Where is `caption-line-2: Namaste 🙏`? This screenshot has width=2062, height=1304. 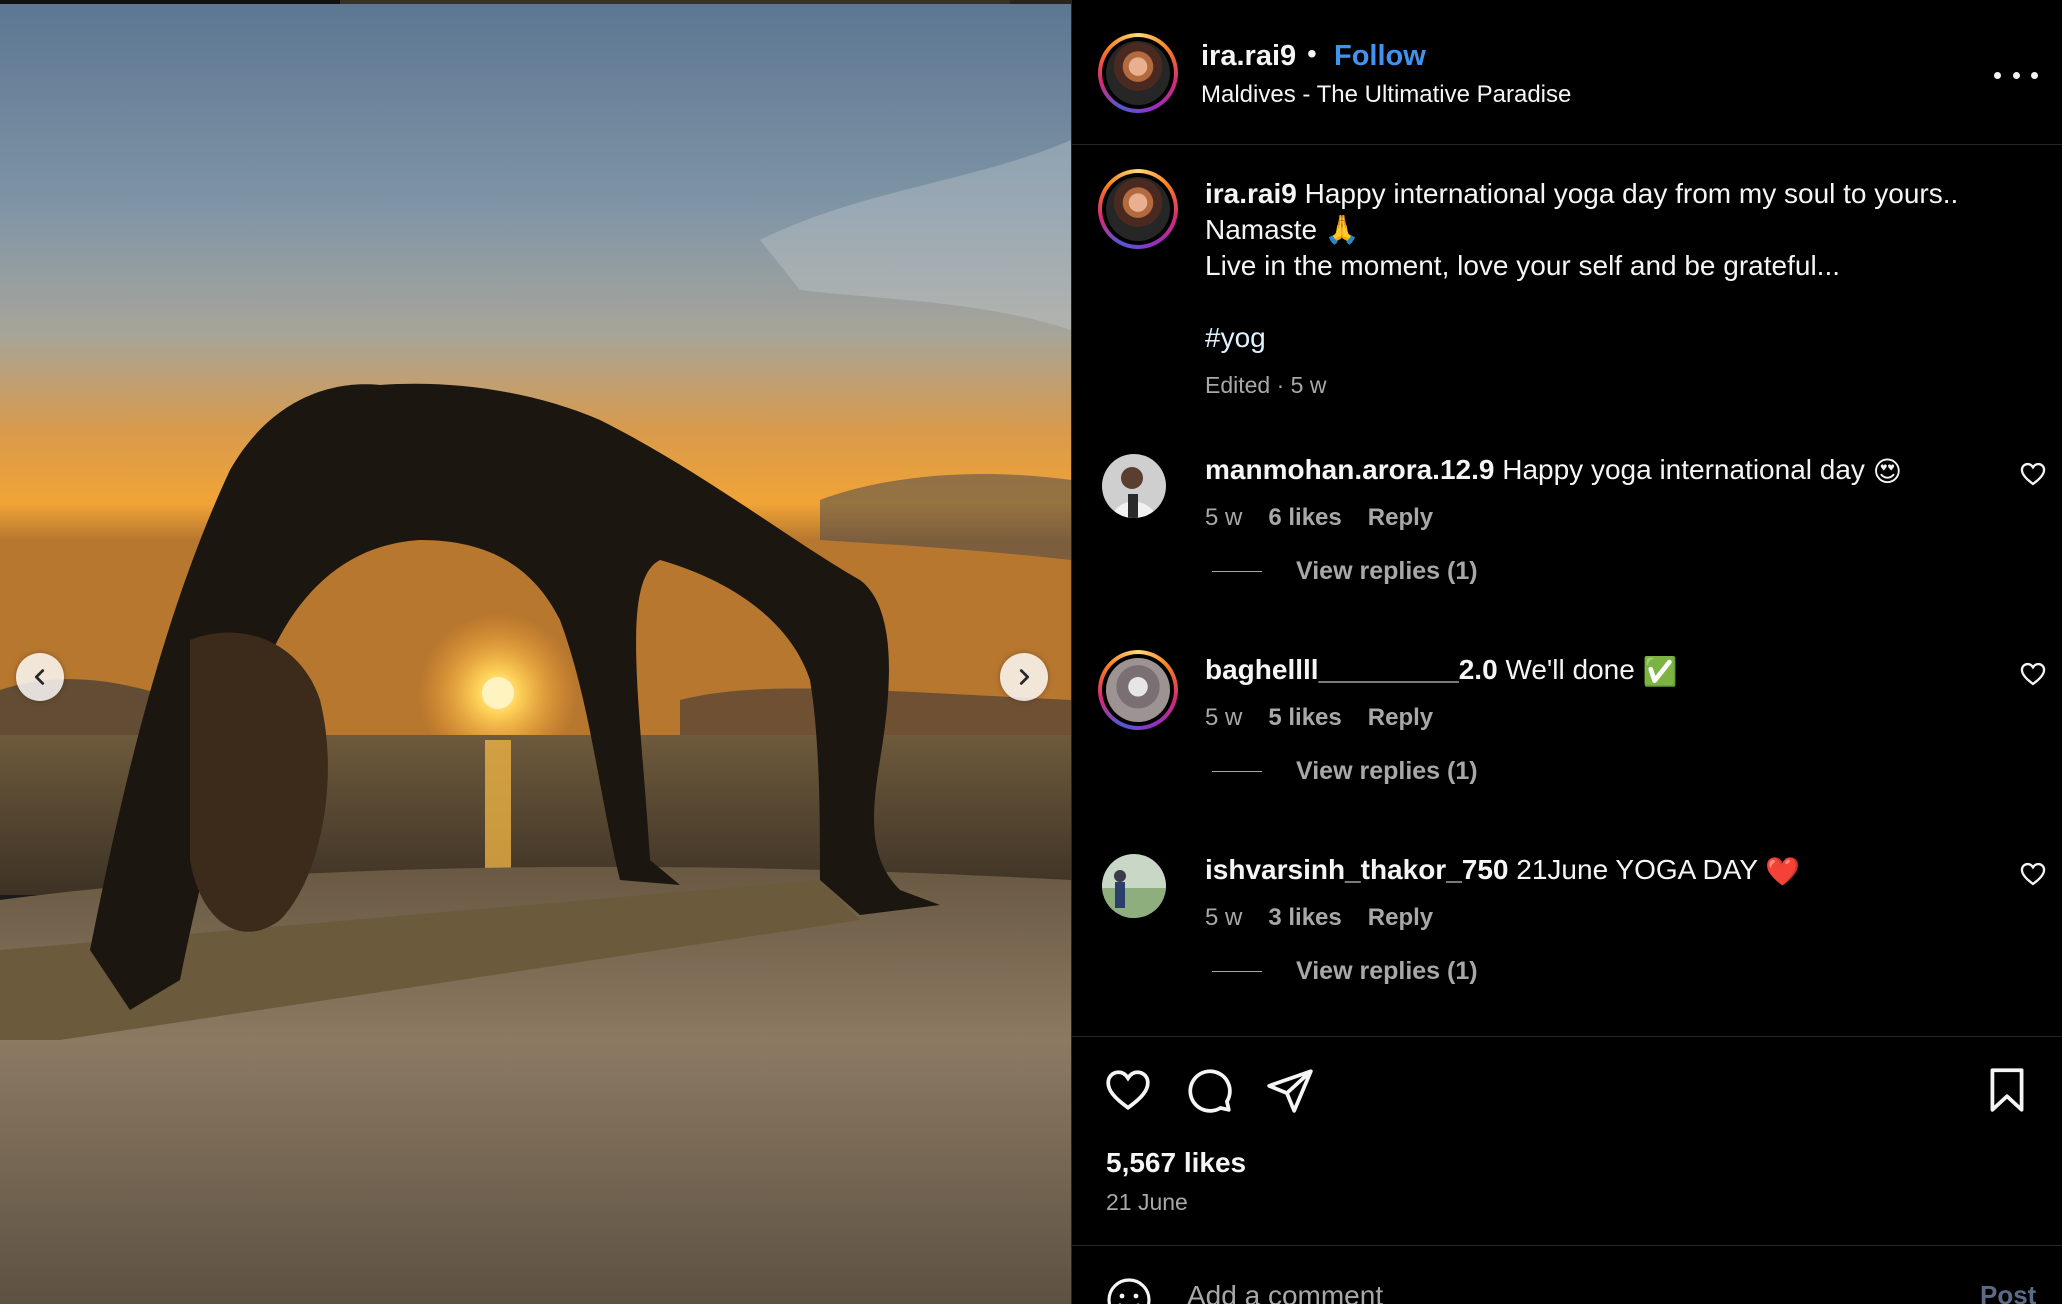 caption-line-2: Namaste 🙏 is located at coordinates (1282, 229).